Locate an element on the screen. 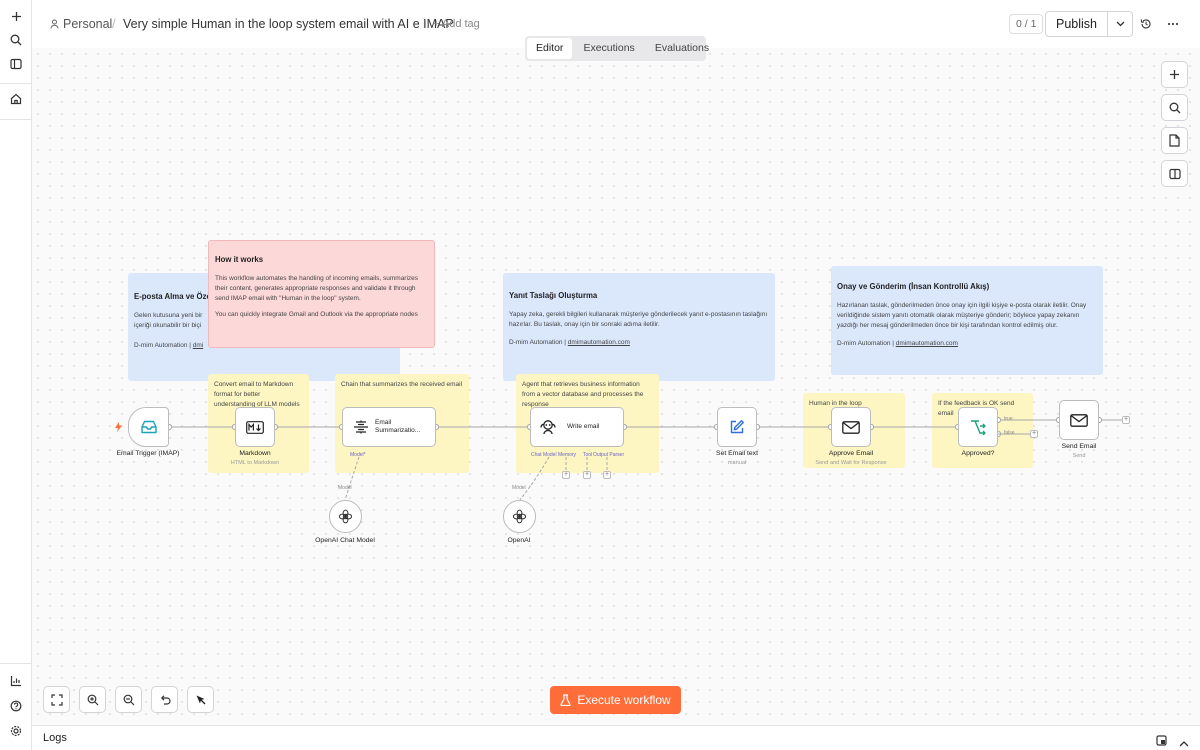 The height and width of the screenshot is (750, 1200). chevron-down-icon is located at coordinates (1120, 24).